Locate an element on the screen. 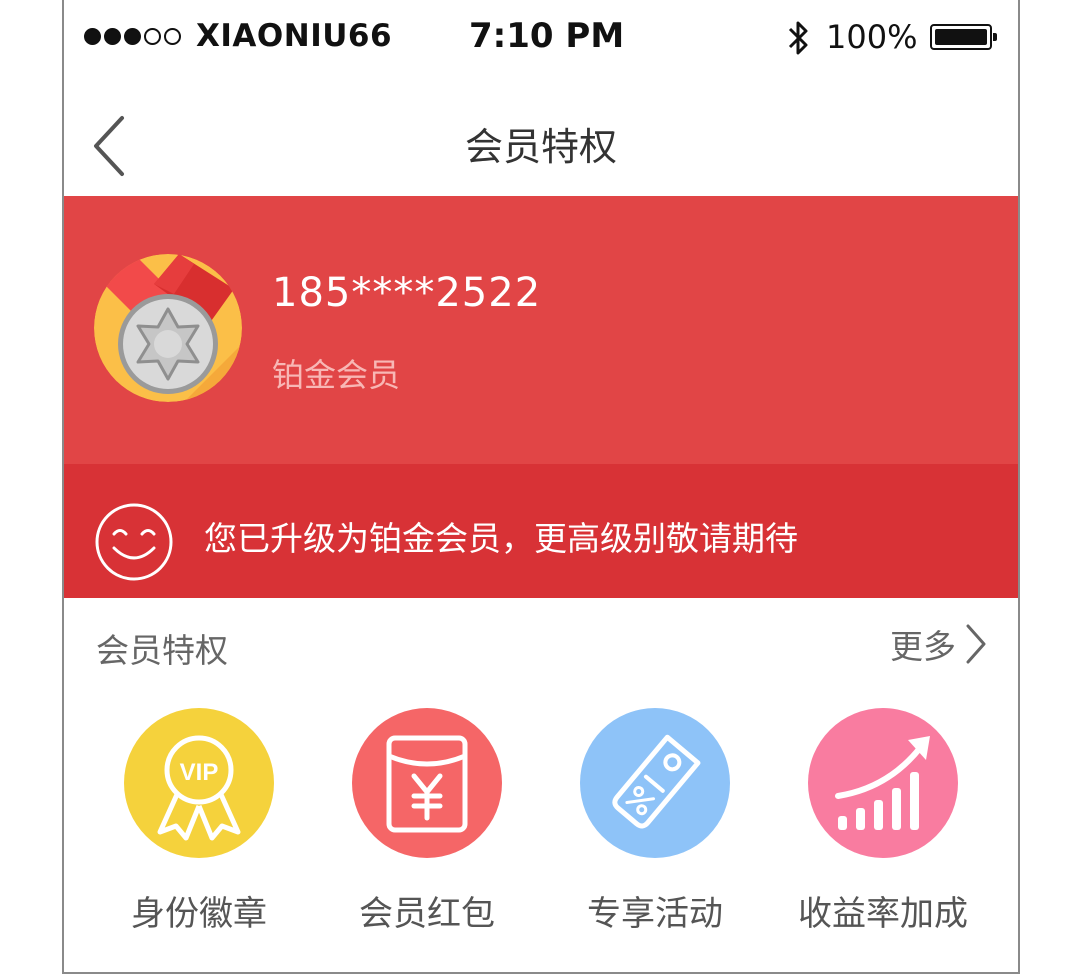 Image resolution: width=1080 pixels, height=974 pixels. vip-badge-icon: VIP is located at coordinates (199, 783).